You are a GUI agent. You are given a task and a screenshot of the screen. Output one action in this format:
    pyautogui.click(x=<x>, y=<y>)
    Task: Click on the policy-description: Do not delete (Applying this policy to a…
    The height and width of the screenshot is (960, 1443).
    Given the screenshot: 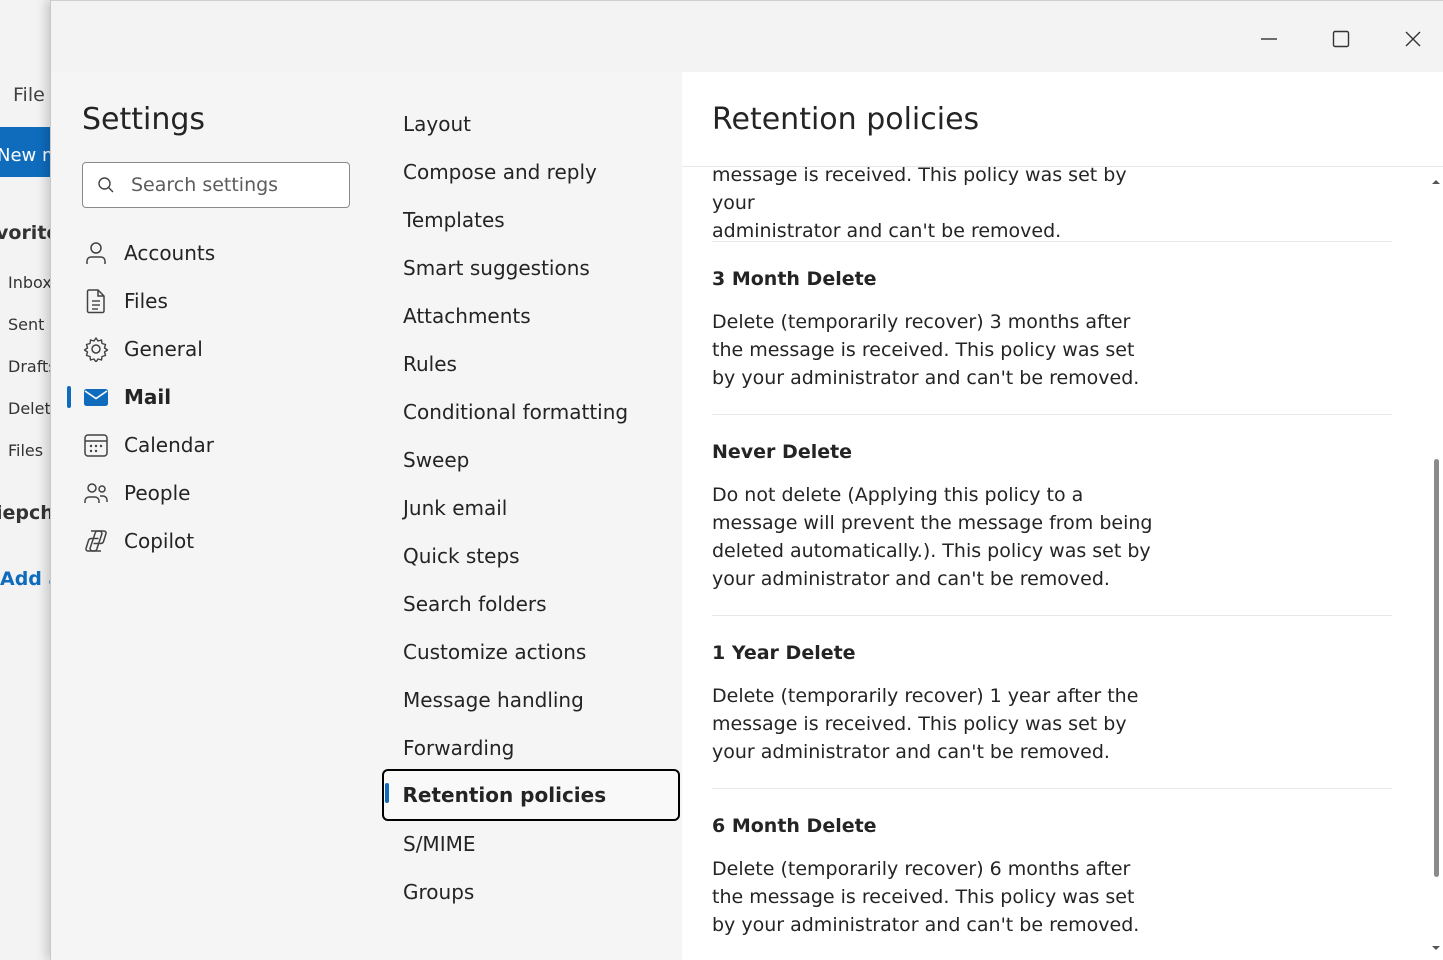 What is the action you would take?
    pyautogui.click(x=932, y=537)
    